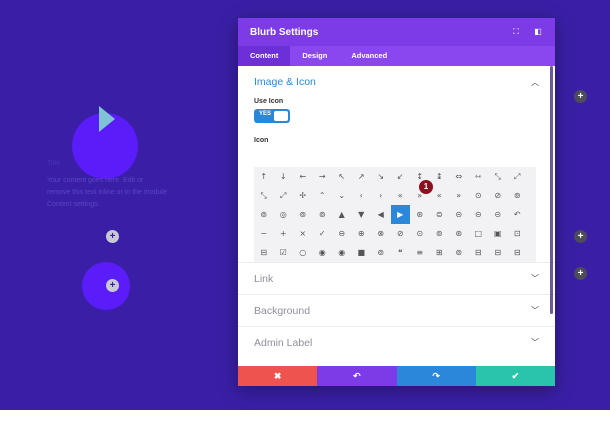 This screenshot has height=430, width=610. I want to click on icon-option: », so click(459, 195).